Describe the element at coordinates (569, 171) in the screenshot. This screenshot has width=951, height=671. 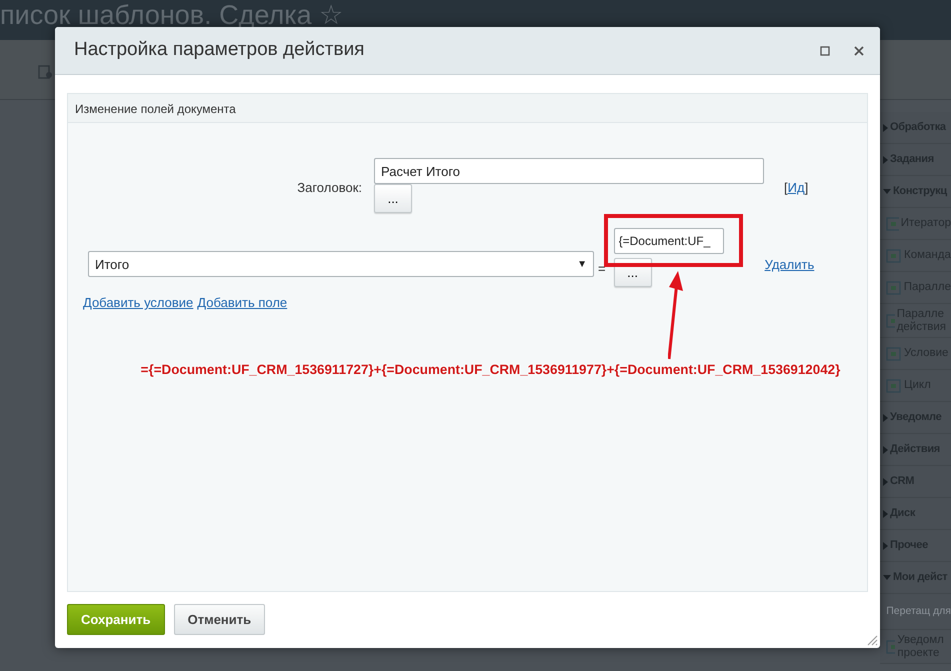
I see `title-input: Расчет Итого` at that location.